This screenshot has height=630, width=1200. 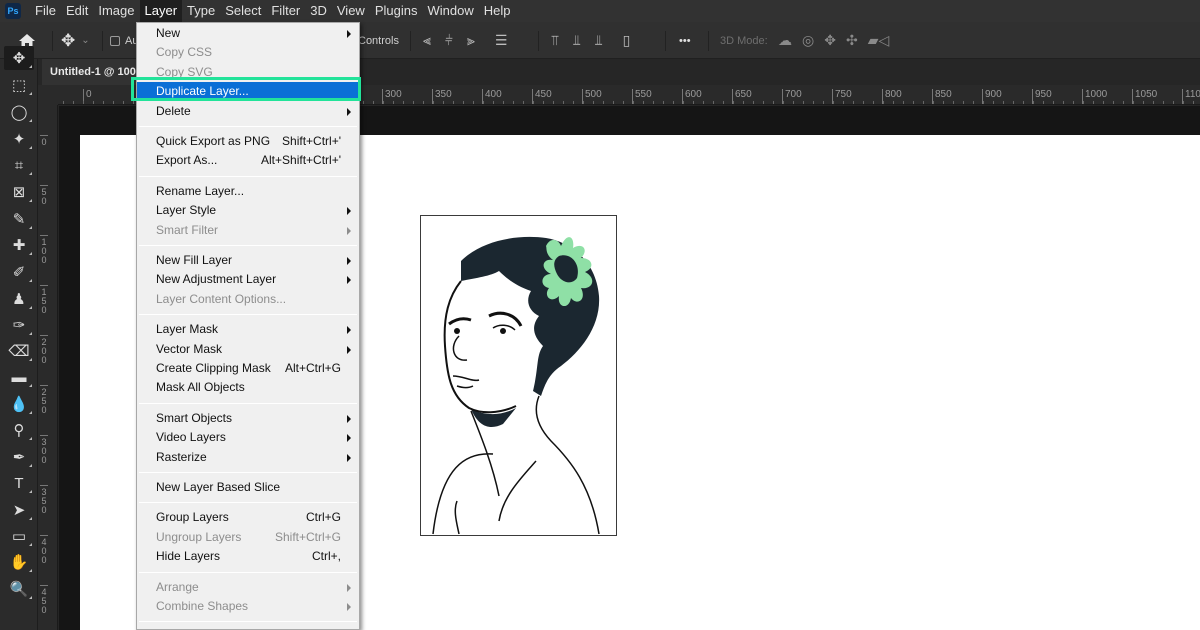 I want to click on pen-tool: ✒, so click(x=19, y=457).